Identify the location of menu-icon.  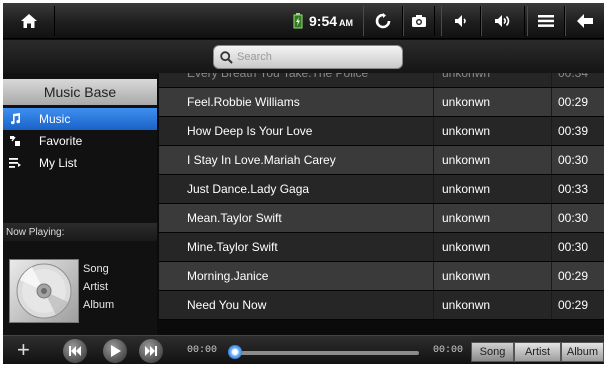
(546, 21).